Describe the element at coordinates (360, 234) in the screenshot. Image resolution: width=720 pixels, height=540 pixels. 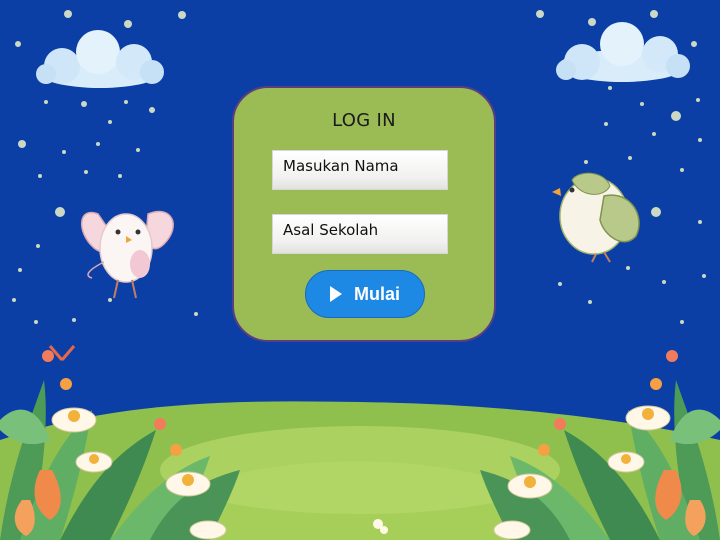
I see `school-input: Asal Sekolah` at that location.